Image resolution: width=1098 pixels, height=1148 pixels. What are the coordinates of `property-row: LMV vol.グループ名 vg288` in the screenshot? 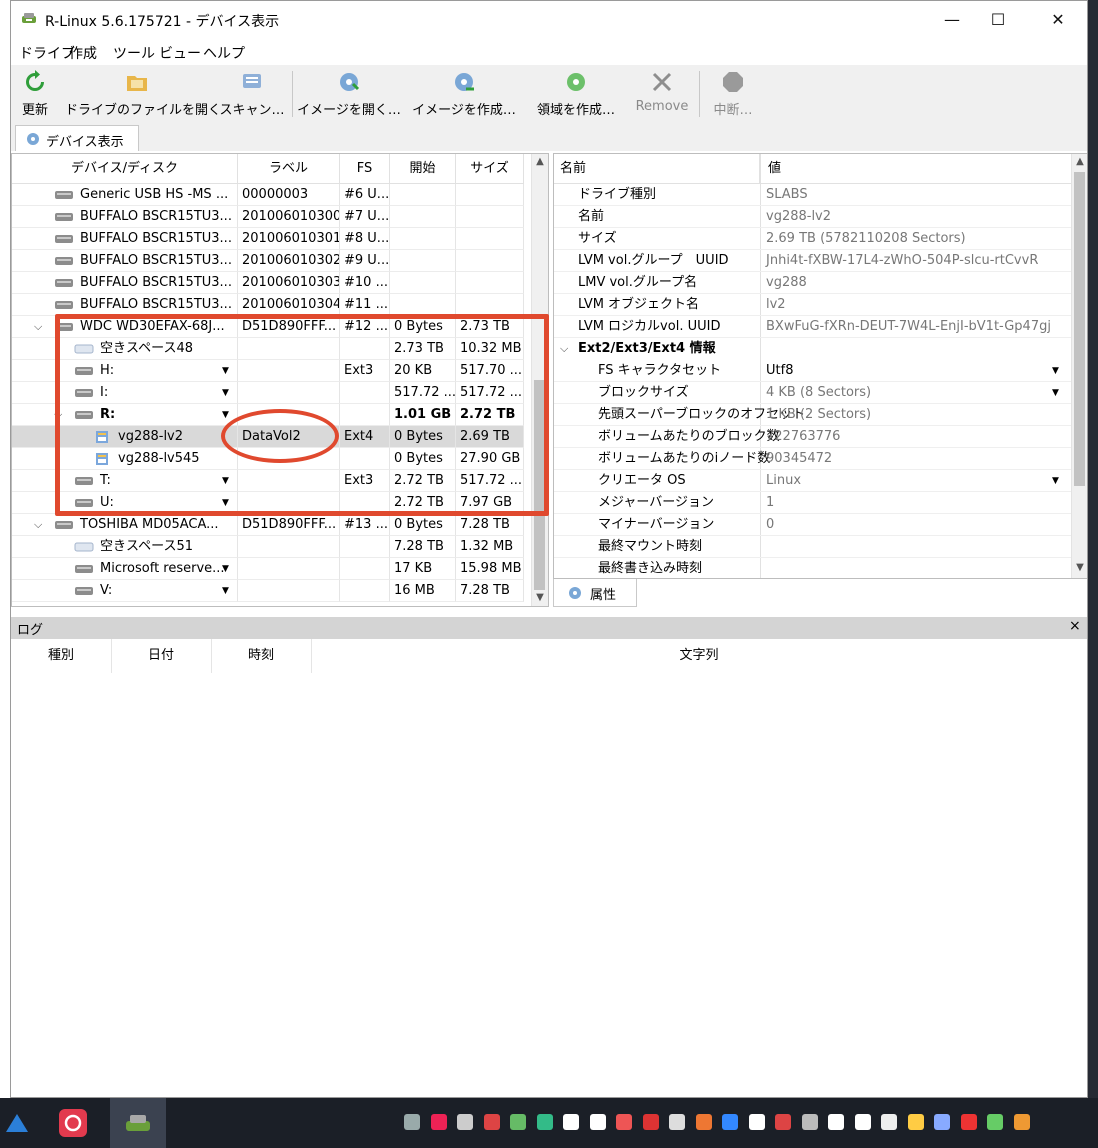 It's located at (813, 283).